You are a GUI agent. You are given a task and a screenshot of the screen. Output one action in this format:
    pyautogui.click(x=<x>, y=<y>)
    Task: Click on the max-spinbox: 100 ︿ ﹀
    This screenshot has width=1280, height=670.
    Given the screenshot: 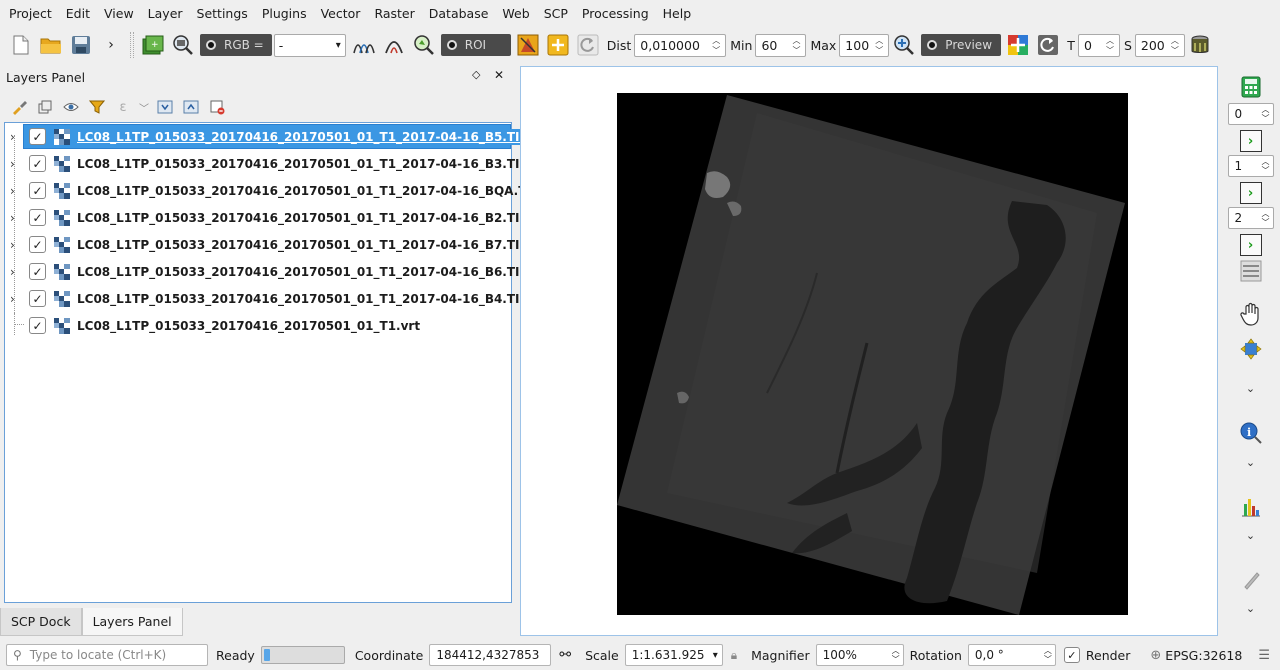 What is the action you would take?
    pyautogui.click(x=864, y=45)
    